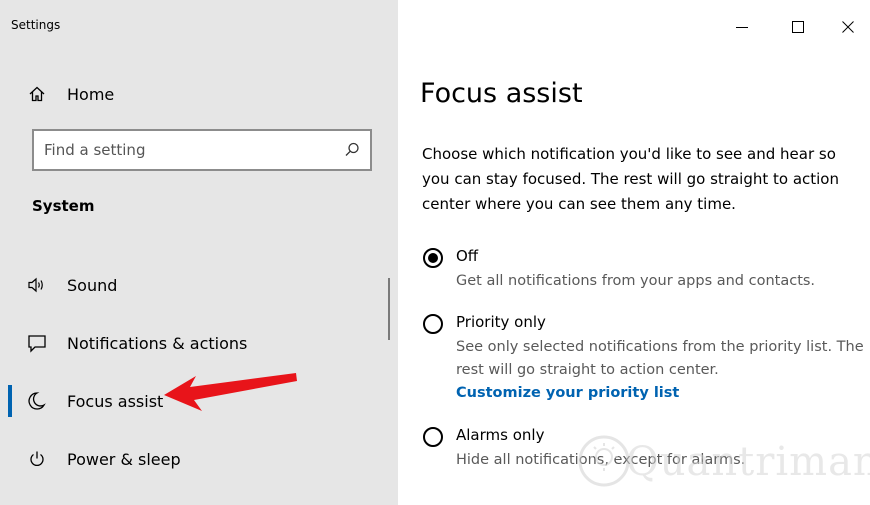 This screenshot has height=505, width=870. I want to click on minimize-button, so click(742, 27).